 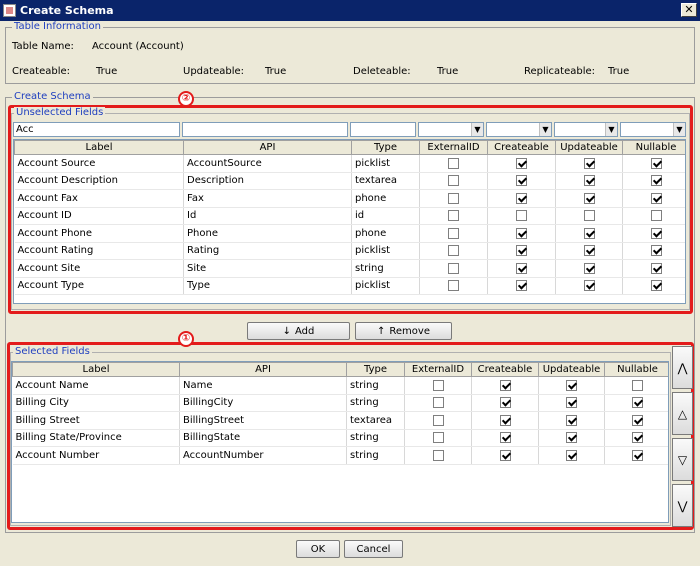 I want to click on cancel-button: Cancel, so click(x=373, y=549).